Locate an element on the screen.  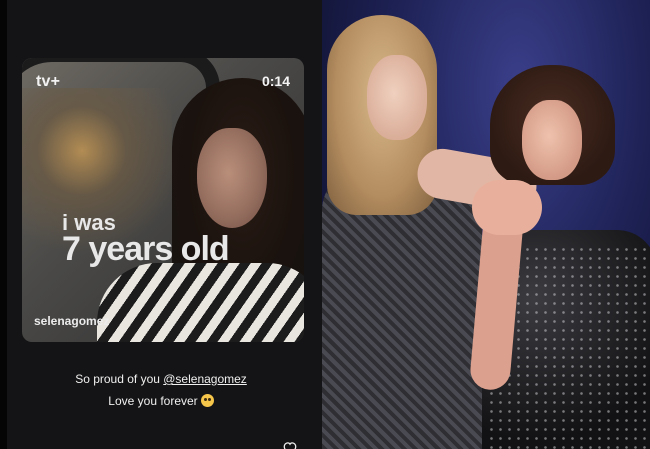
left-person-face is located at coordinates (397, 97).